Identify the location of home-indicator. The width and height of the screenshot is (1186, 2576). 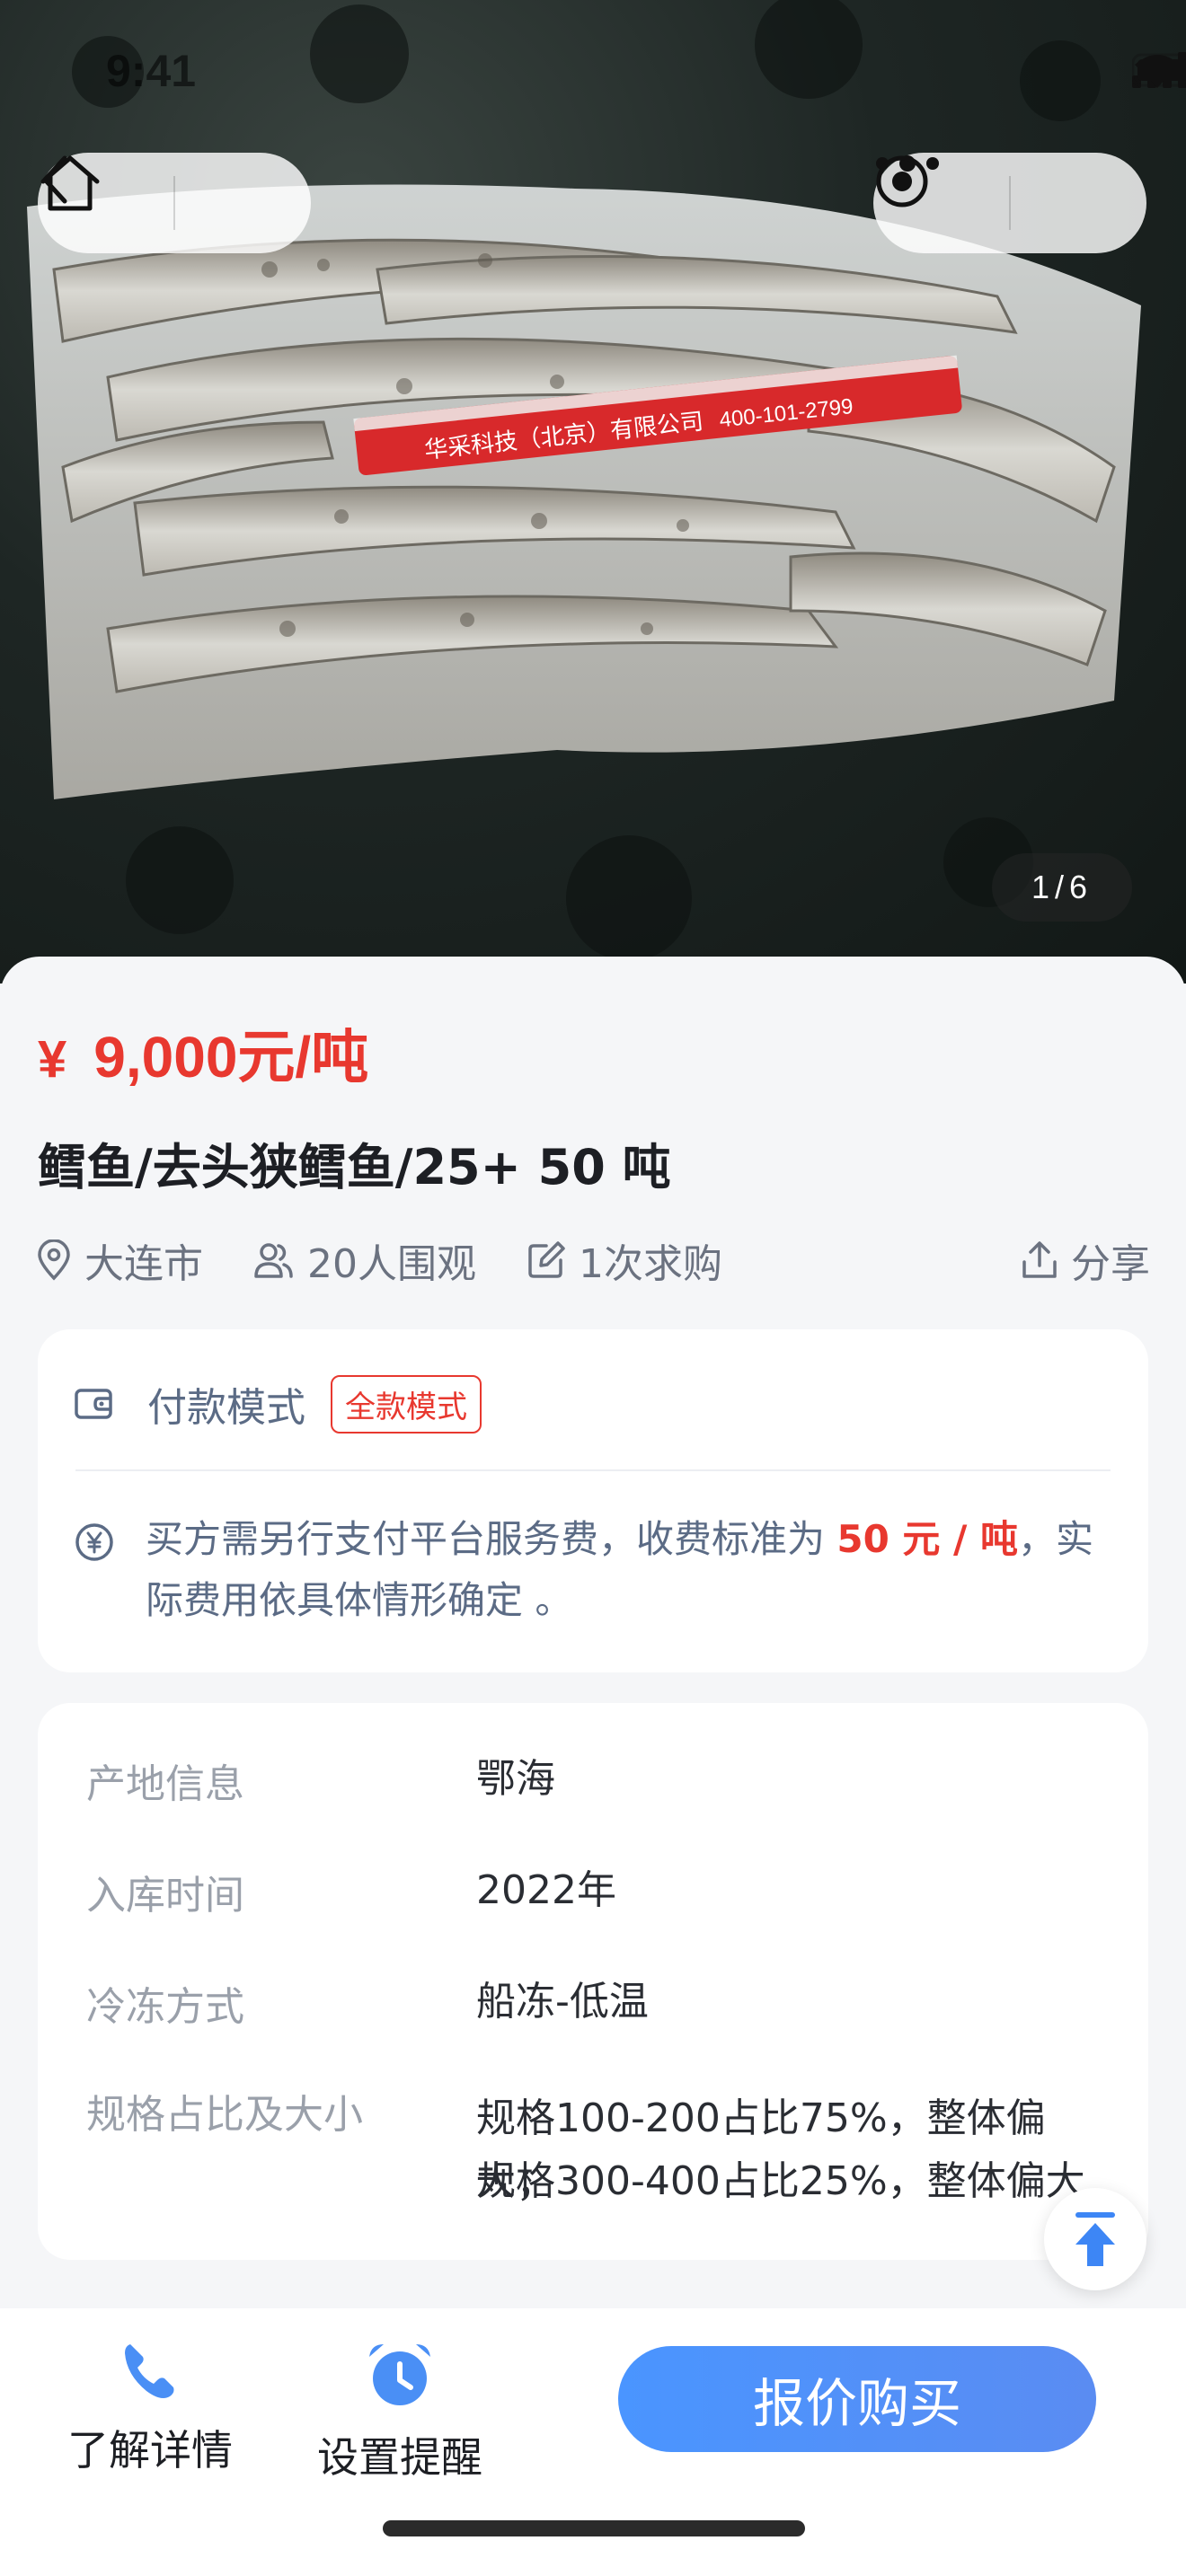
(594, 2528).